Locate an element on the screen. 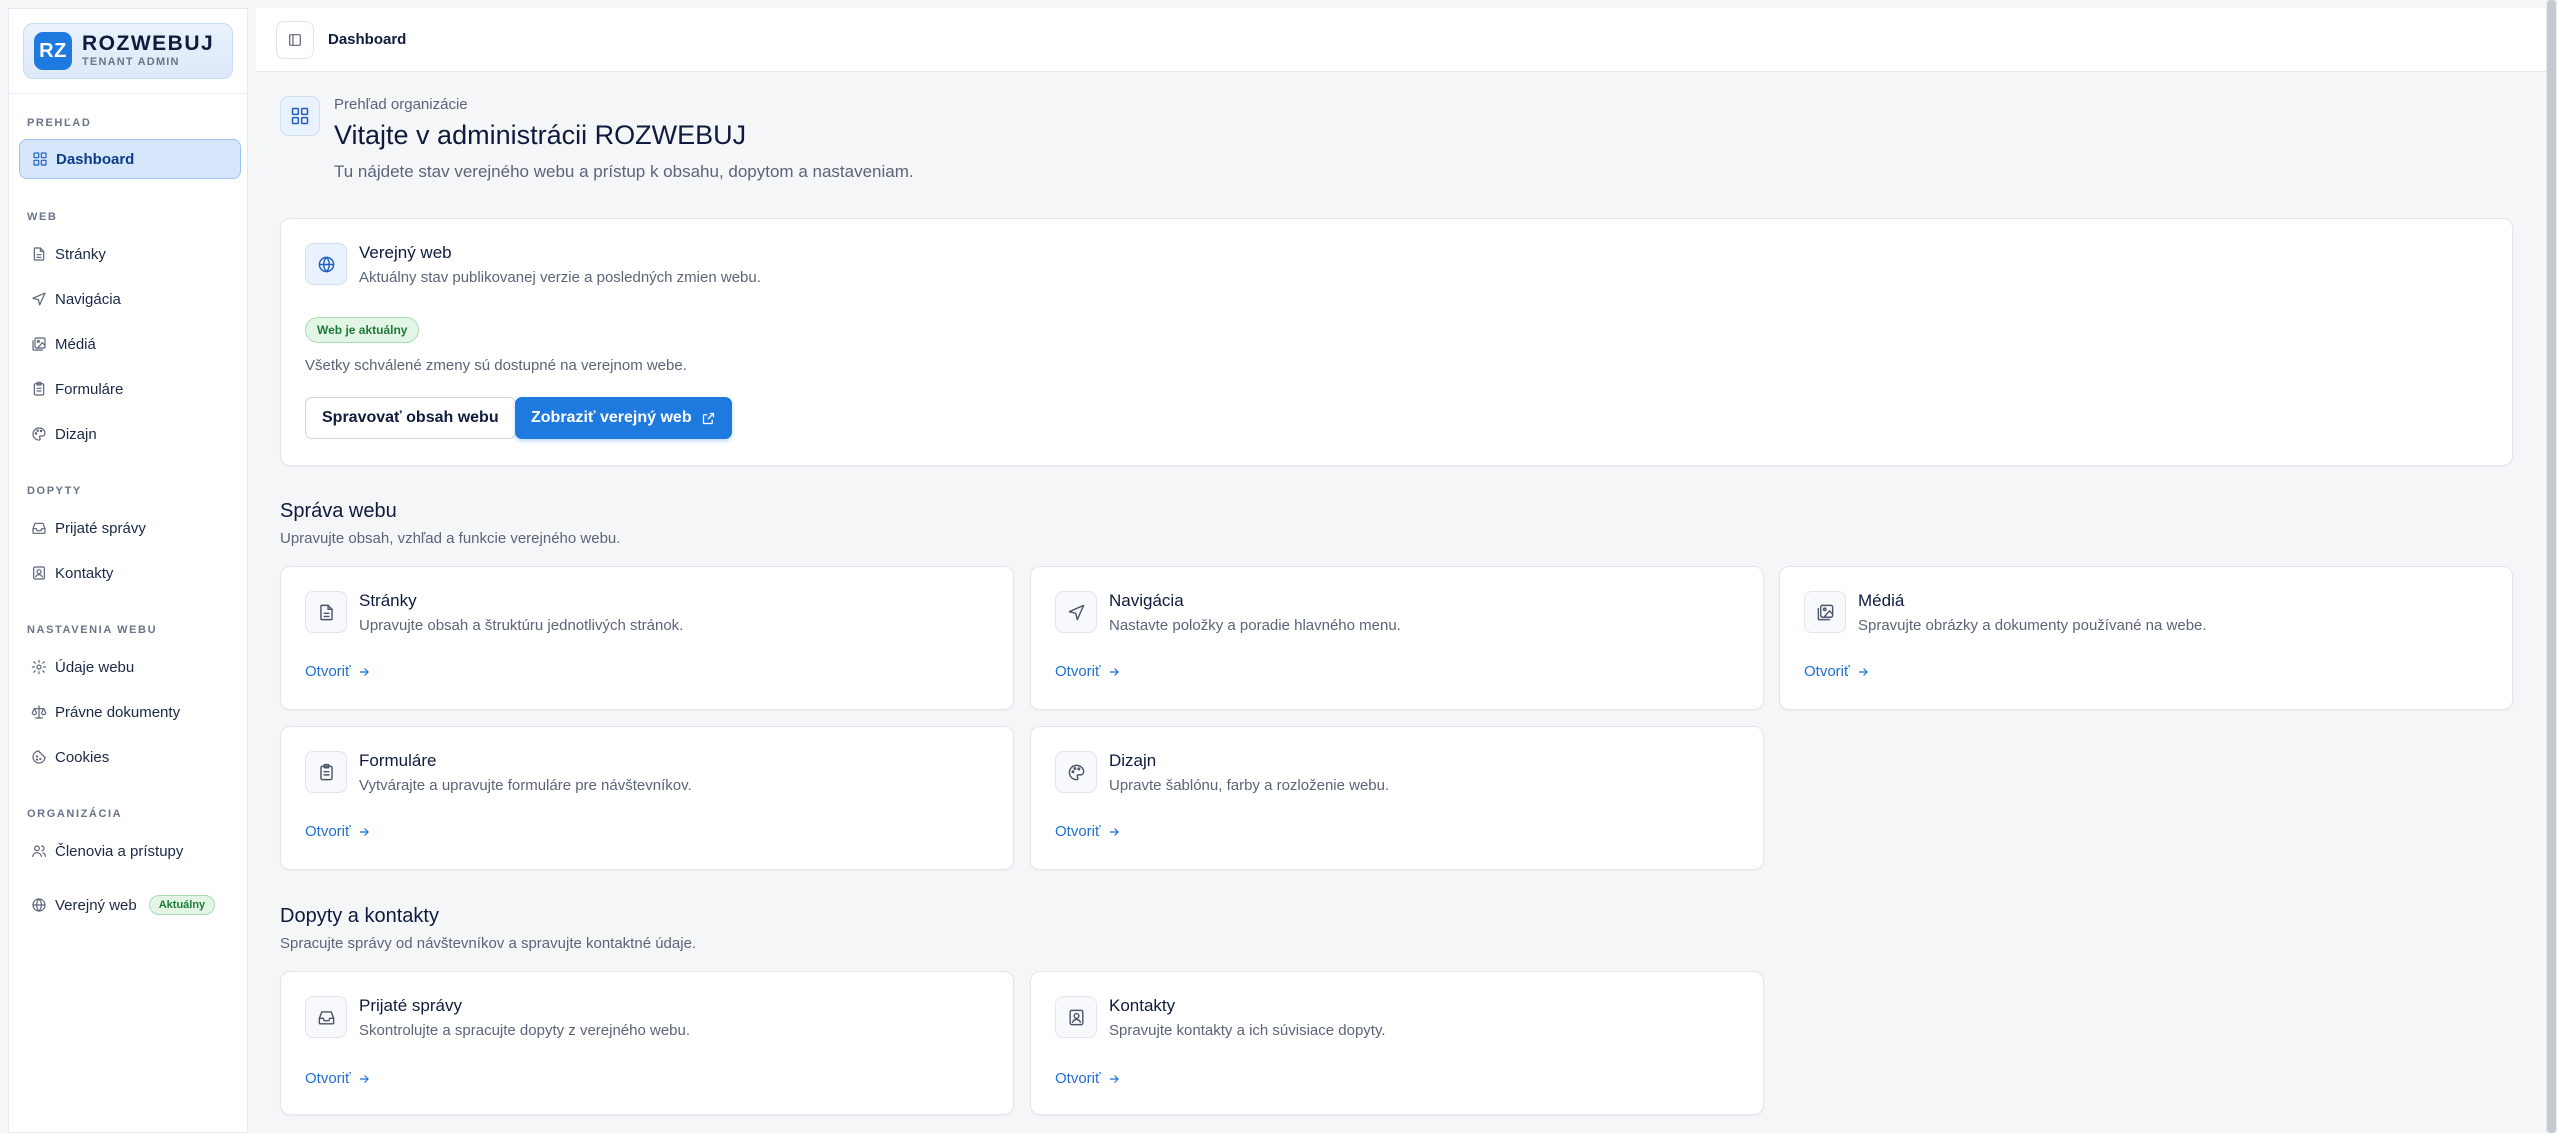  brand-switcher: RZ ROZWEBUJ TENANT ADMIN is located at coordinates (128, 51).